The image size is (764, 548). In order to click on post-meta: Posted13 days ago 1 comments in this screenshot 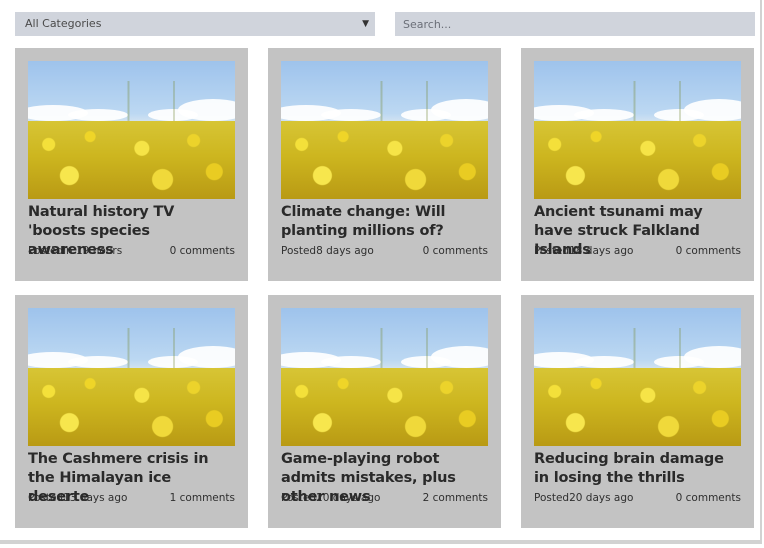, I will do `click(131, 498)`.